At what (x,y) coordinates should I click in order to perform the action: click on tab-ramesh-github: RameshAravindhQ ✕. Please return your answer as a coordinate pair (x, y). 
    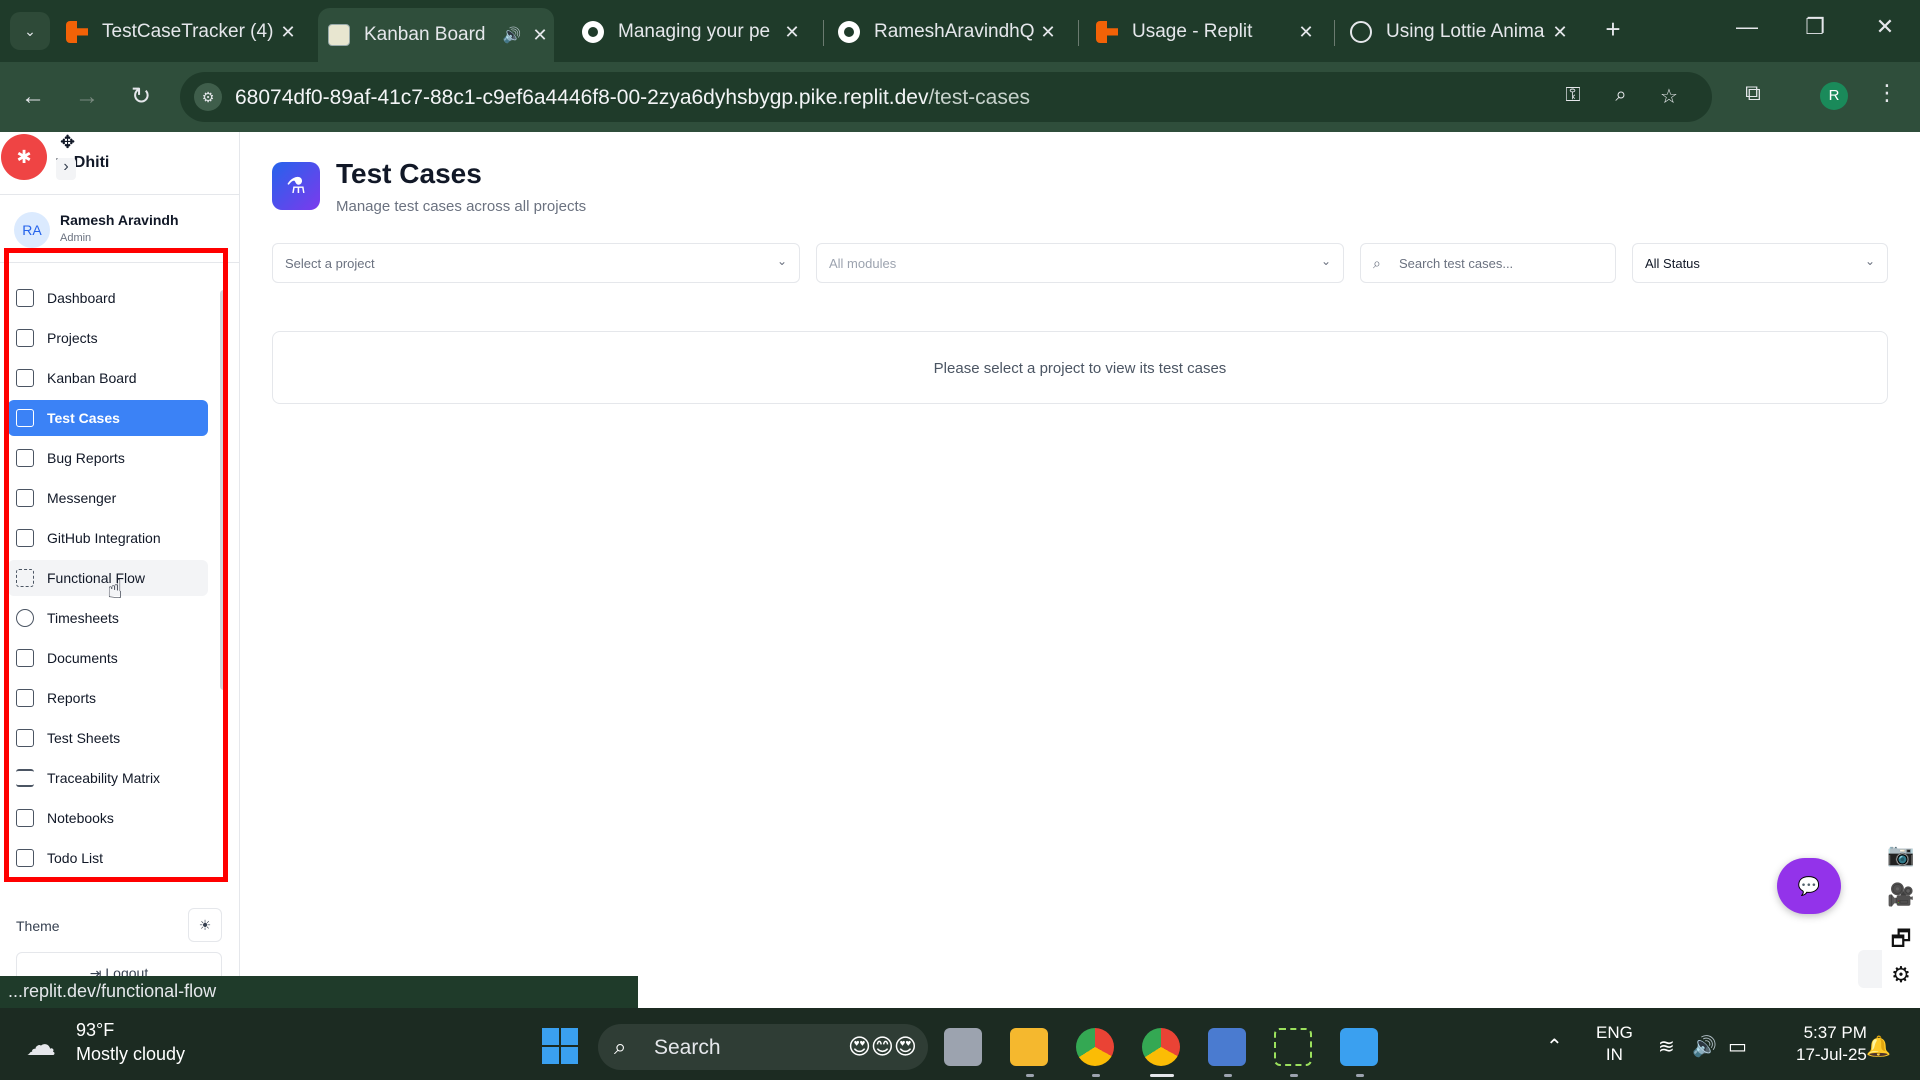
    Looking at the image, I should click on (950, 32).